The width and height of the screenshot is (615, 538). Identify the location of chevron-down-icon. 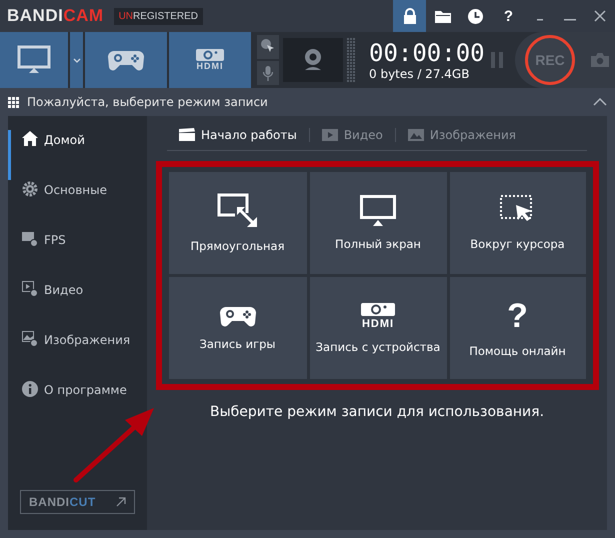
(76, 60).